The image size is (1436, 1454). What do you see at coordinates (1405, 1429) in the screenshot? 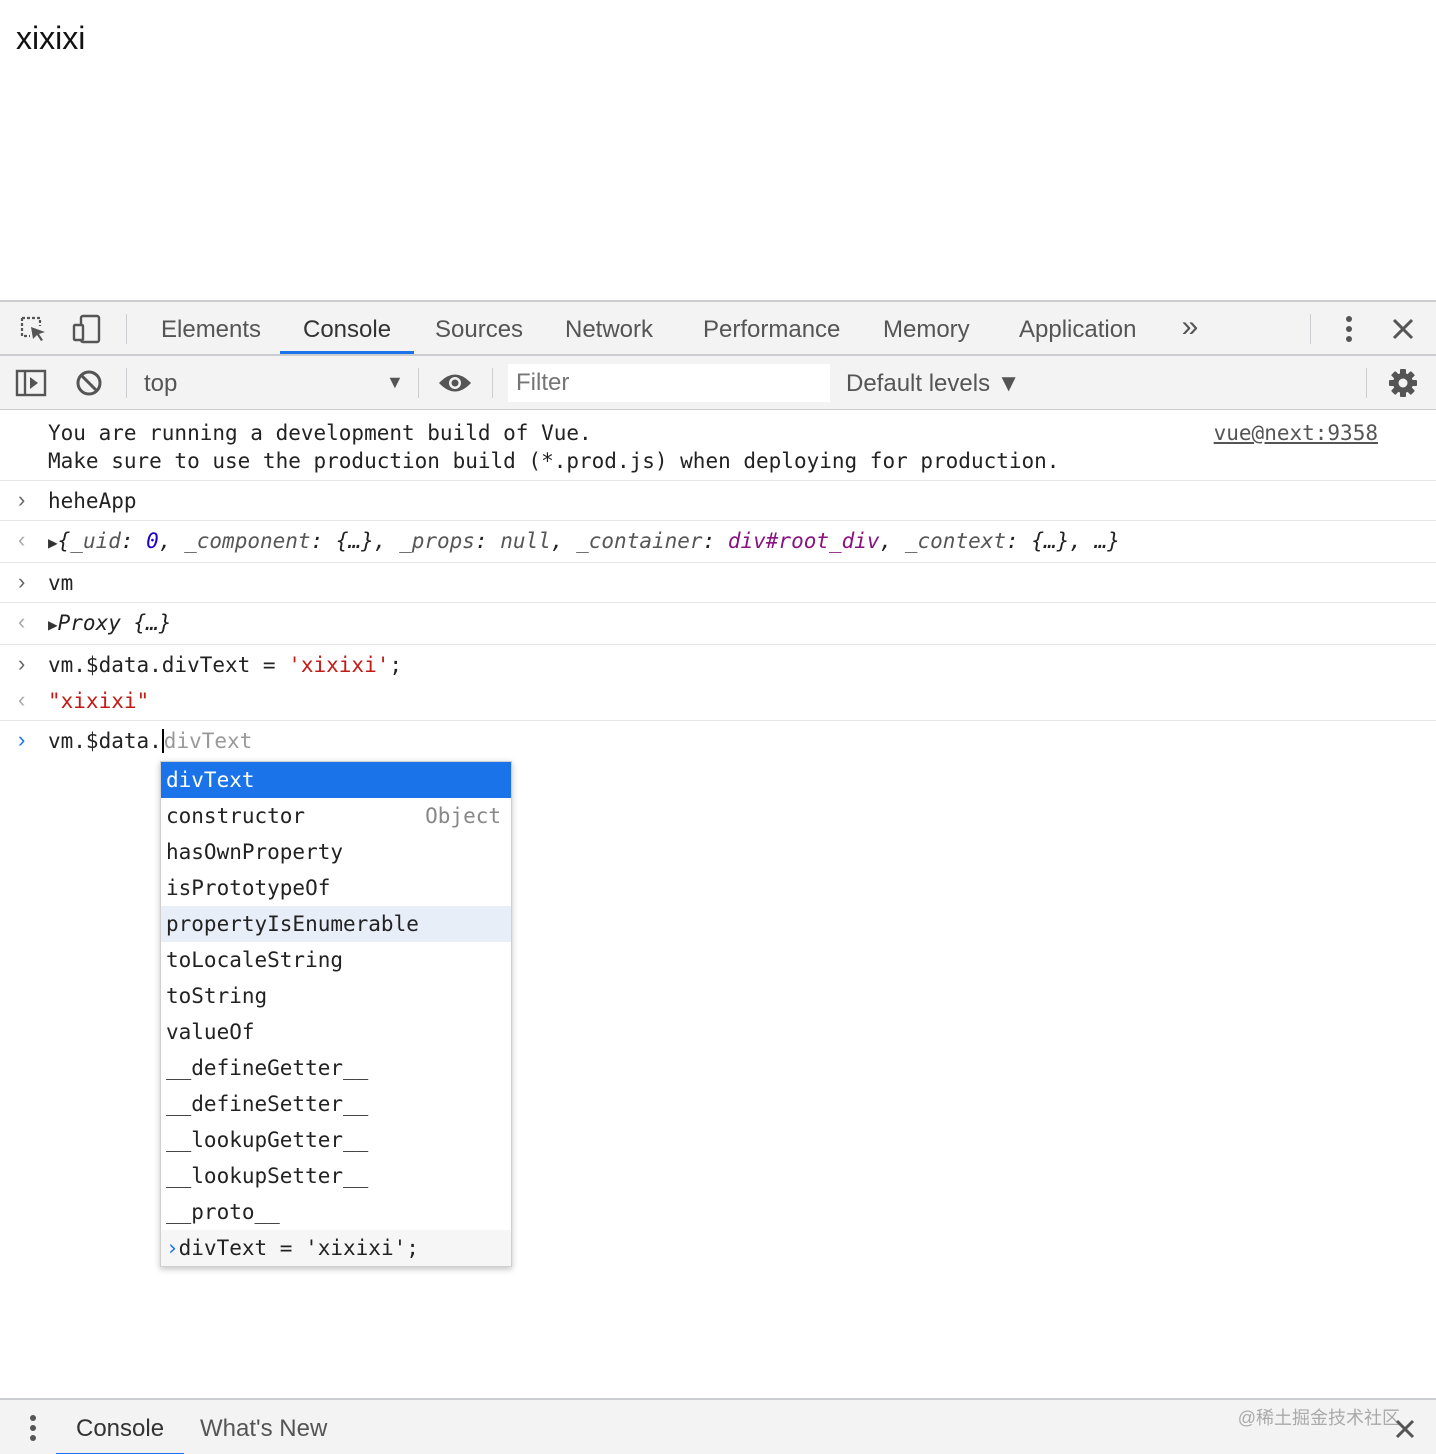
I see `close-drawer-icon` at bounding box center [1405, 1429].